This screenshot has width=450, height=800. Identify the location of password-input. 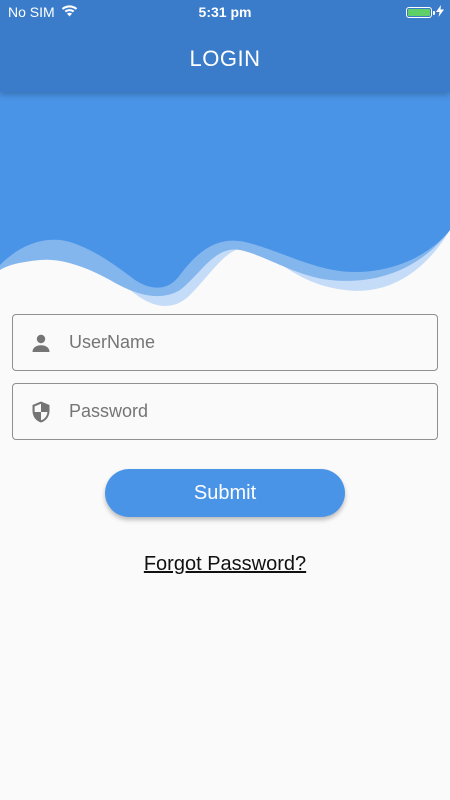
(244, 411).